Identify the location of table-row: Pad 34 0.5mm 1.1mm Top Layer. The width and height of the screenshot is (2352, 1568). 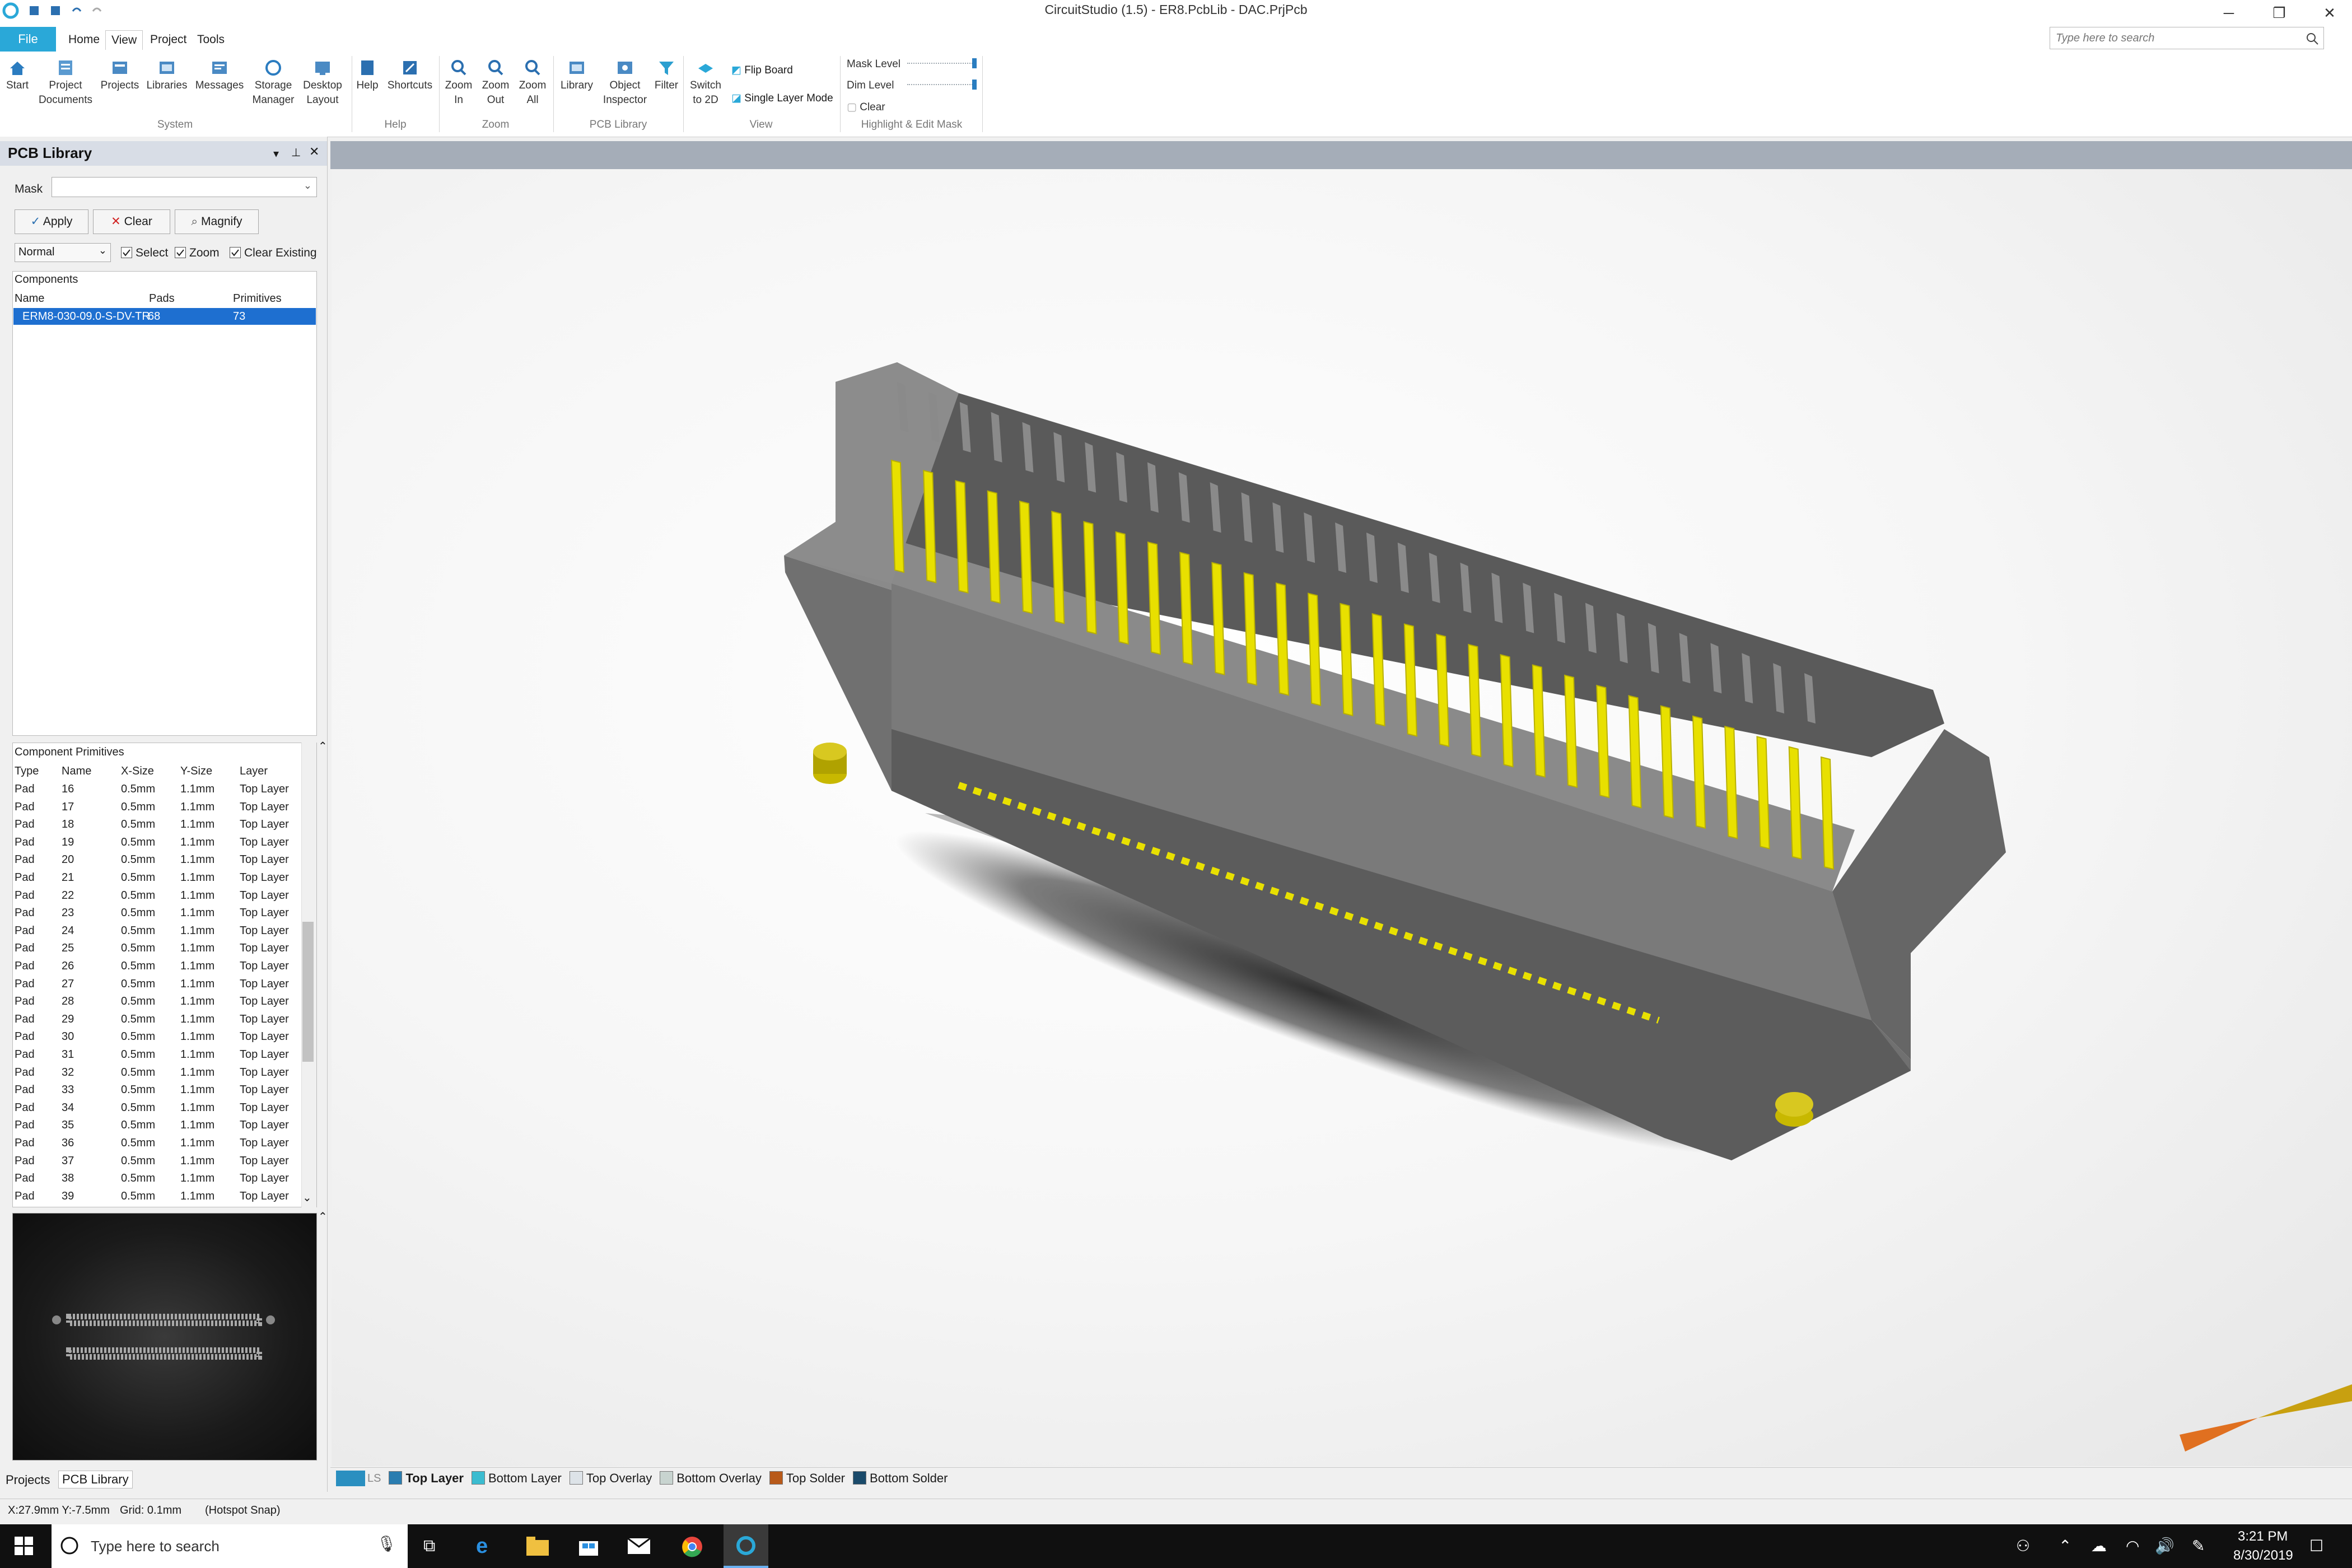
(157, 1108).